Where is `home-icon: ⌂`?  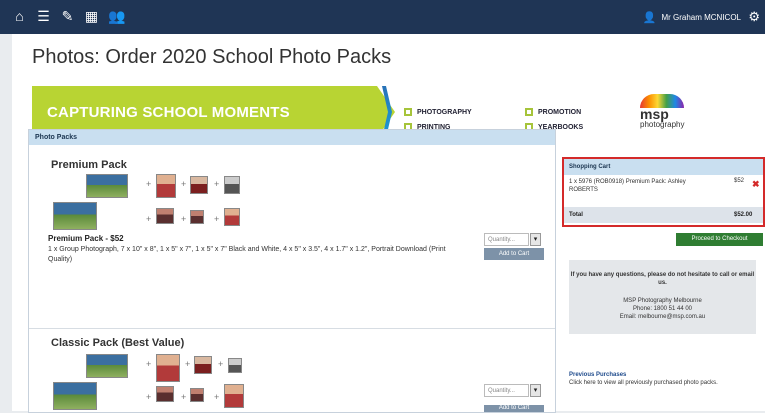
home-icon: ⌂ is located at coordinates (19, 16).